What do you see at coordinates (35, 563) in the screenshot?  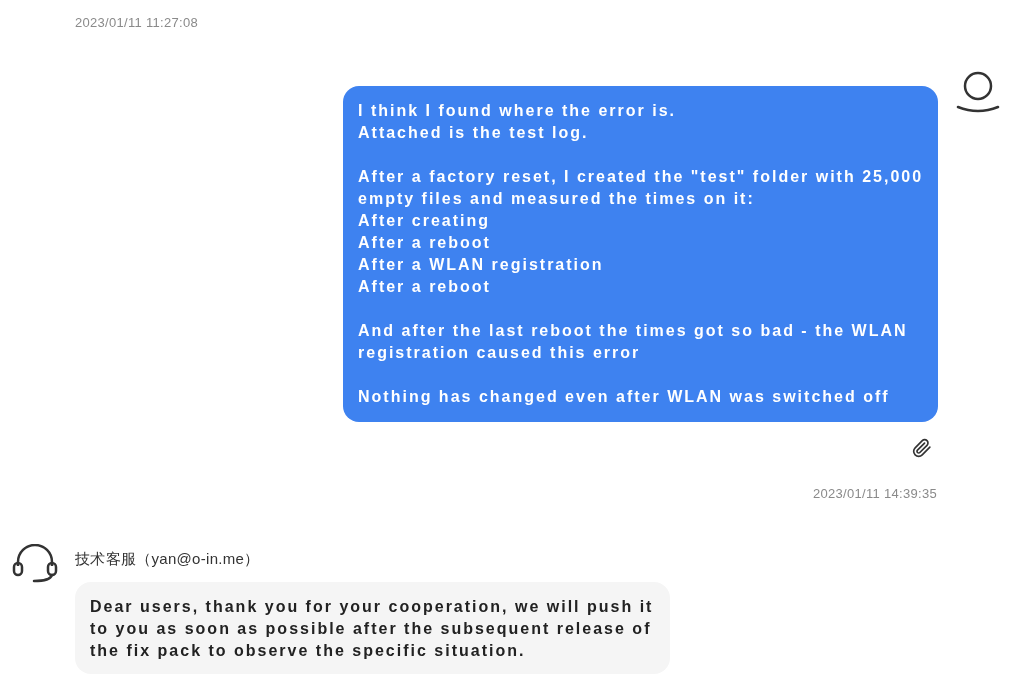 I see `headset-icon` at bounding box center [35, 563].